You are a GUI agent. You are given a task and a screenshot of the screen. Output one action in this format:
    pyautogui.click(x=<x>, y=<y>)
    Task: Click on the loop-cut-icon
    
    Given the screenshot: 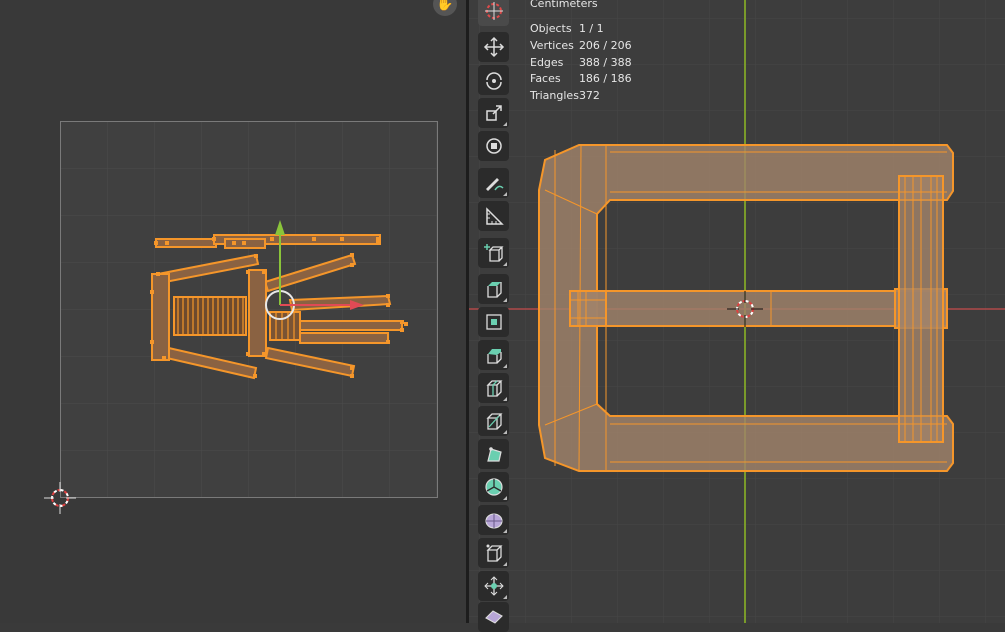 What is the action you would take?
    pyautogui.click(x=494, y=388)
    